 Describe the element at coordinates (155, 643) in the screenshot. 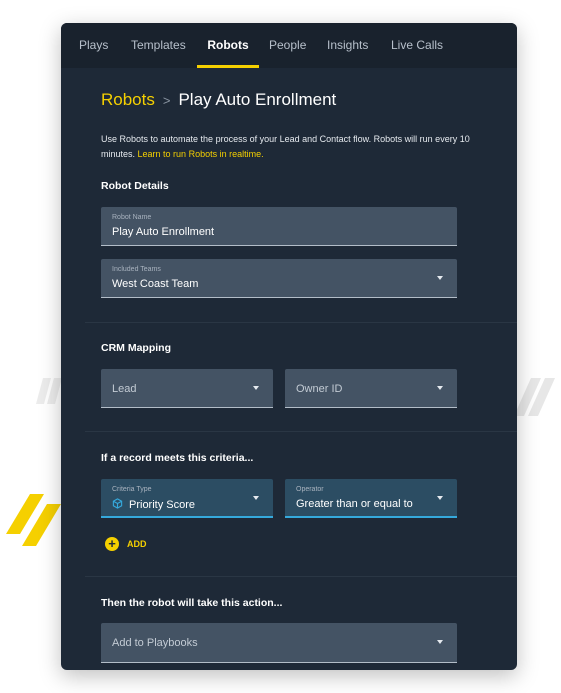

I see `action-placeholder: Add to Playbooks` at that location.